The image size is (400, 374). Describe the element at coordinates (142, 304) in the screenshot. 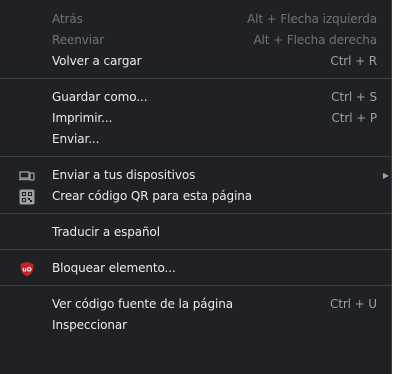

I see `menu-item-label: Ver código fuente de la página` at that location.